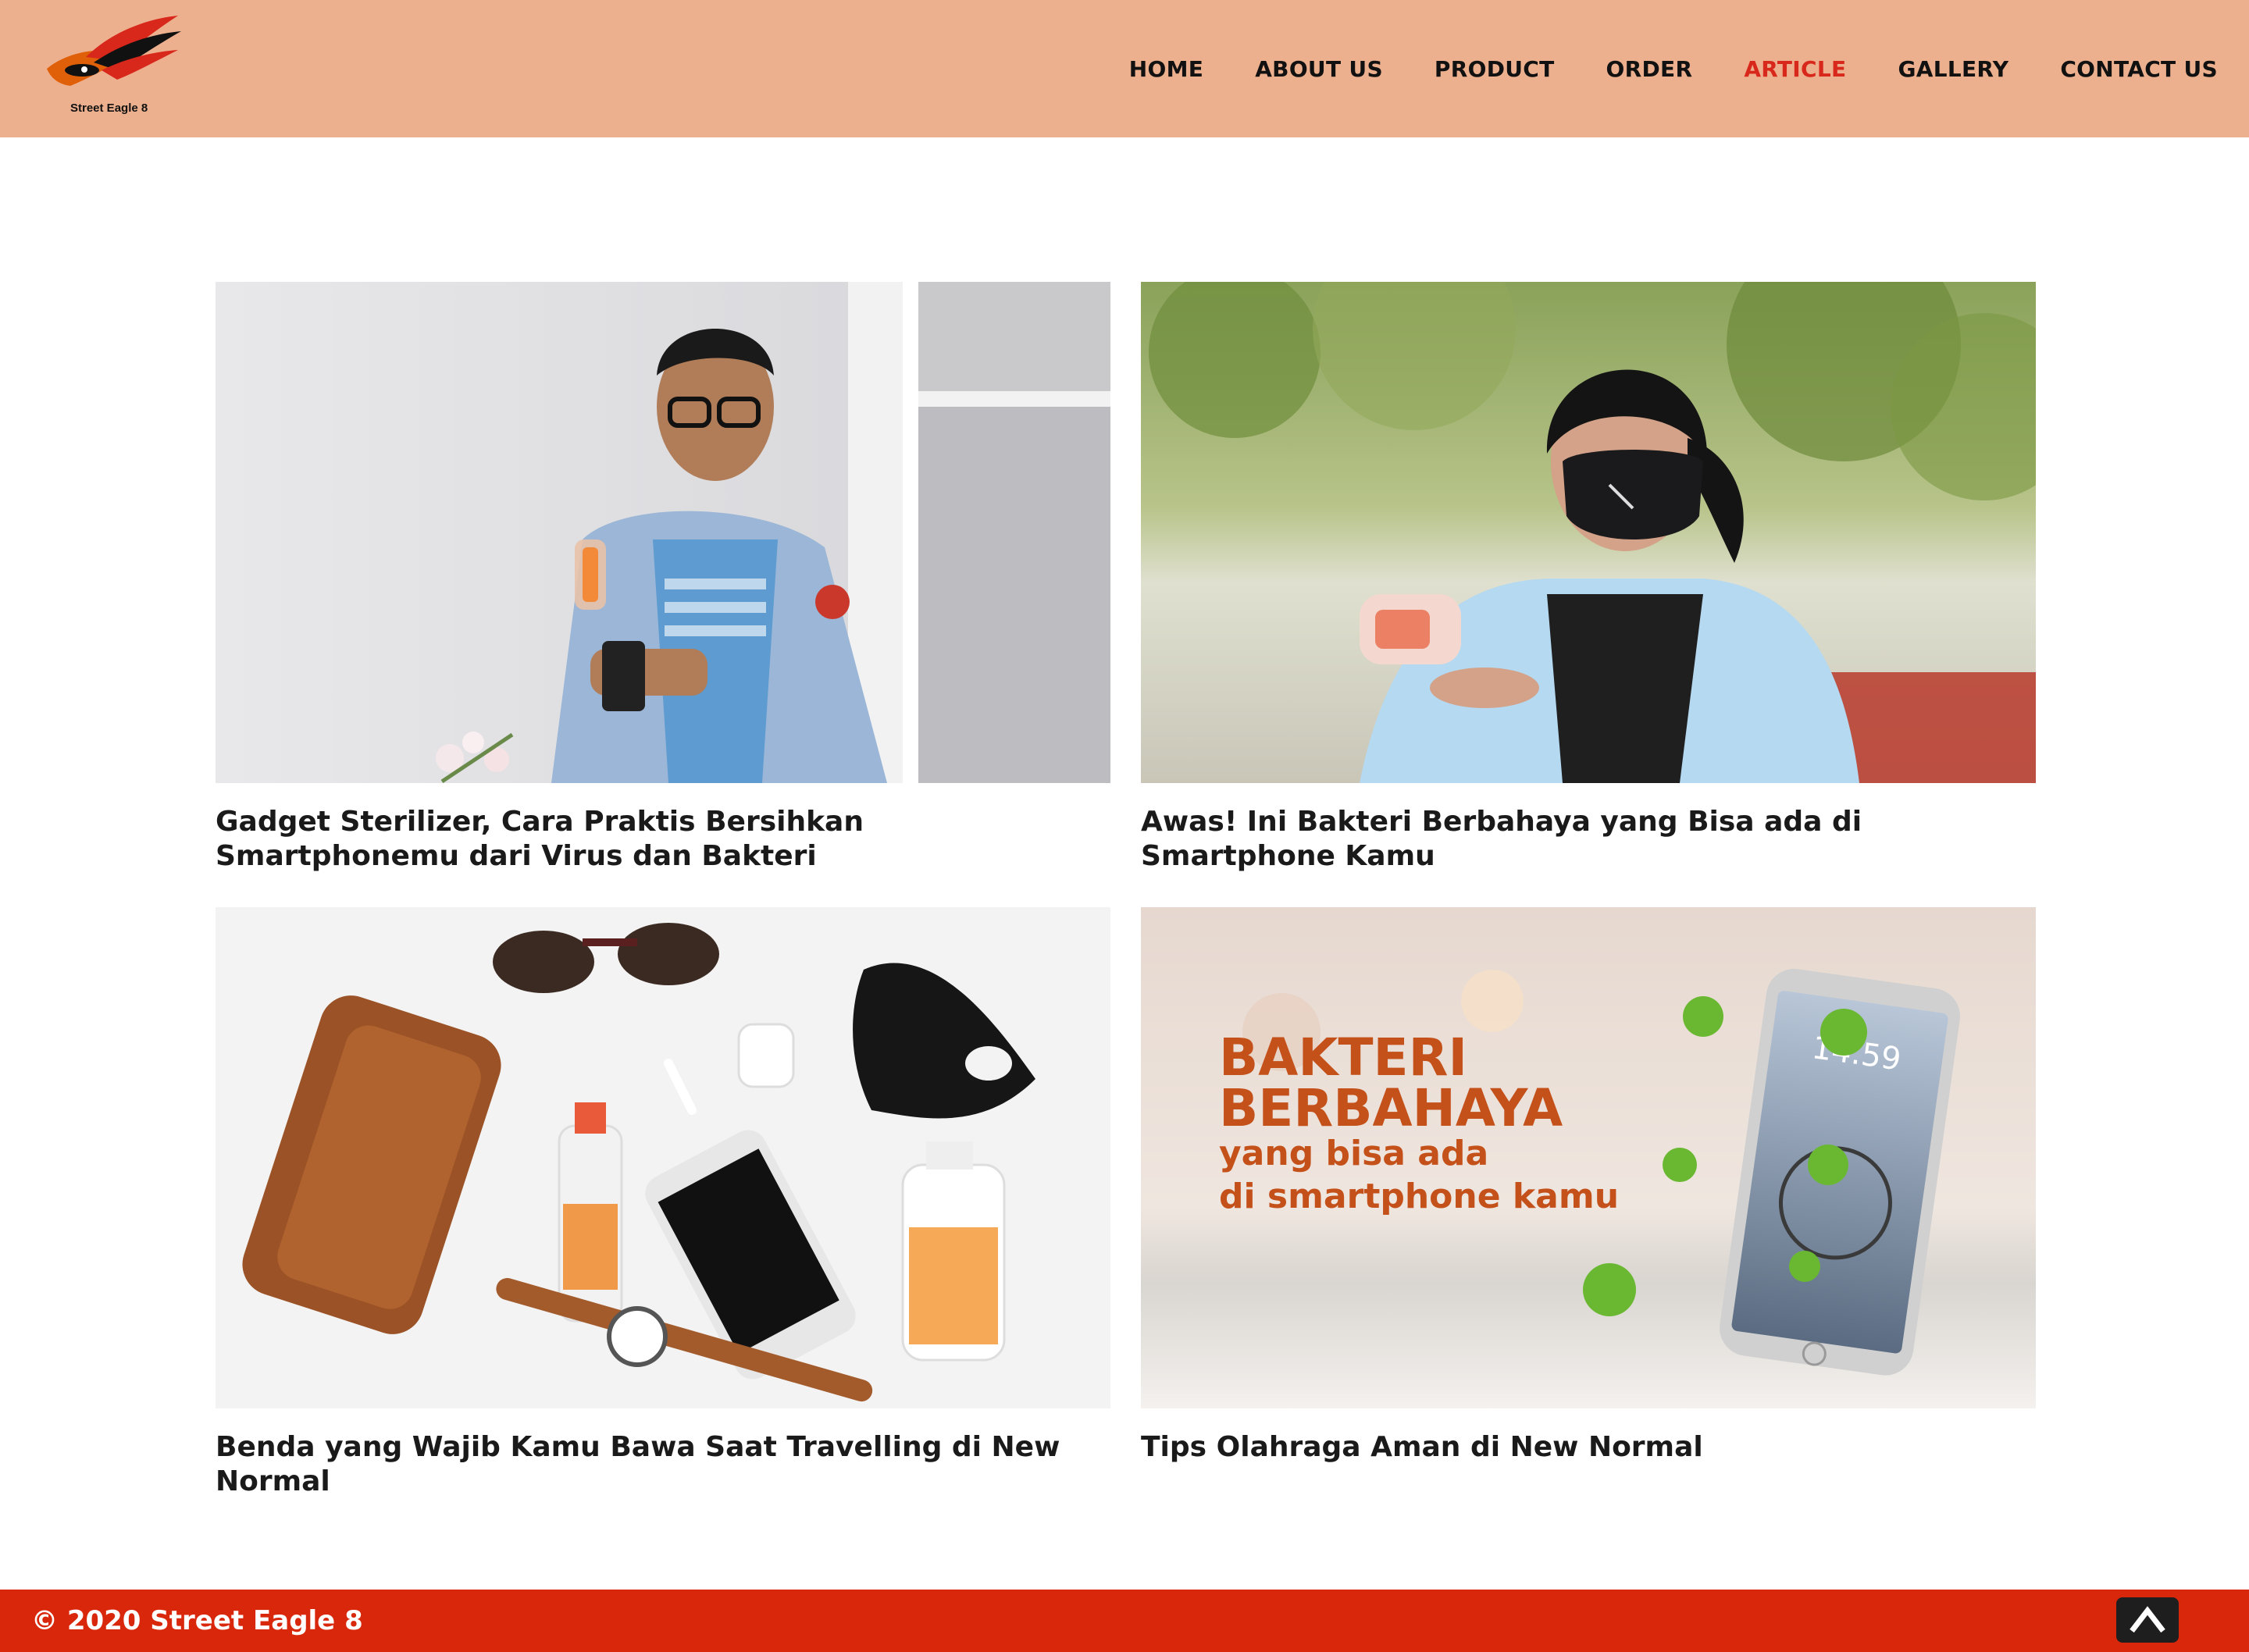 The image size is (2249, 1652). What do you see at coordinates (109, 108) in the screenshot?
I see `logo-wordmark: Street Eagle 8` at bounding box center [109, 108].